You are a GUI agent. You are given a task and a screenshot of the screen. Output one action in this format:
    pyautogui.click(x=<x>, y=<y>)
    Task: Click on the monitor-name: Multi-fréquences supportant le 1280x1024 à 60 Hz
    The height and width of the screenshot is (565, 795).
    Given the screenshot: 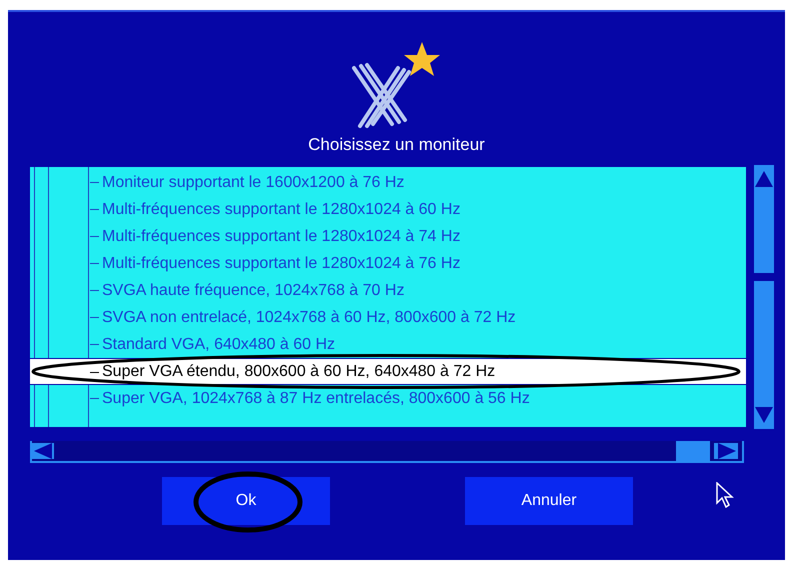 What is the action you would take?
    pyautogui.click(x=280, y=210)
    